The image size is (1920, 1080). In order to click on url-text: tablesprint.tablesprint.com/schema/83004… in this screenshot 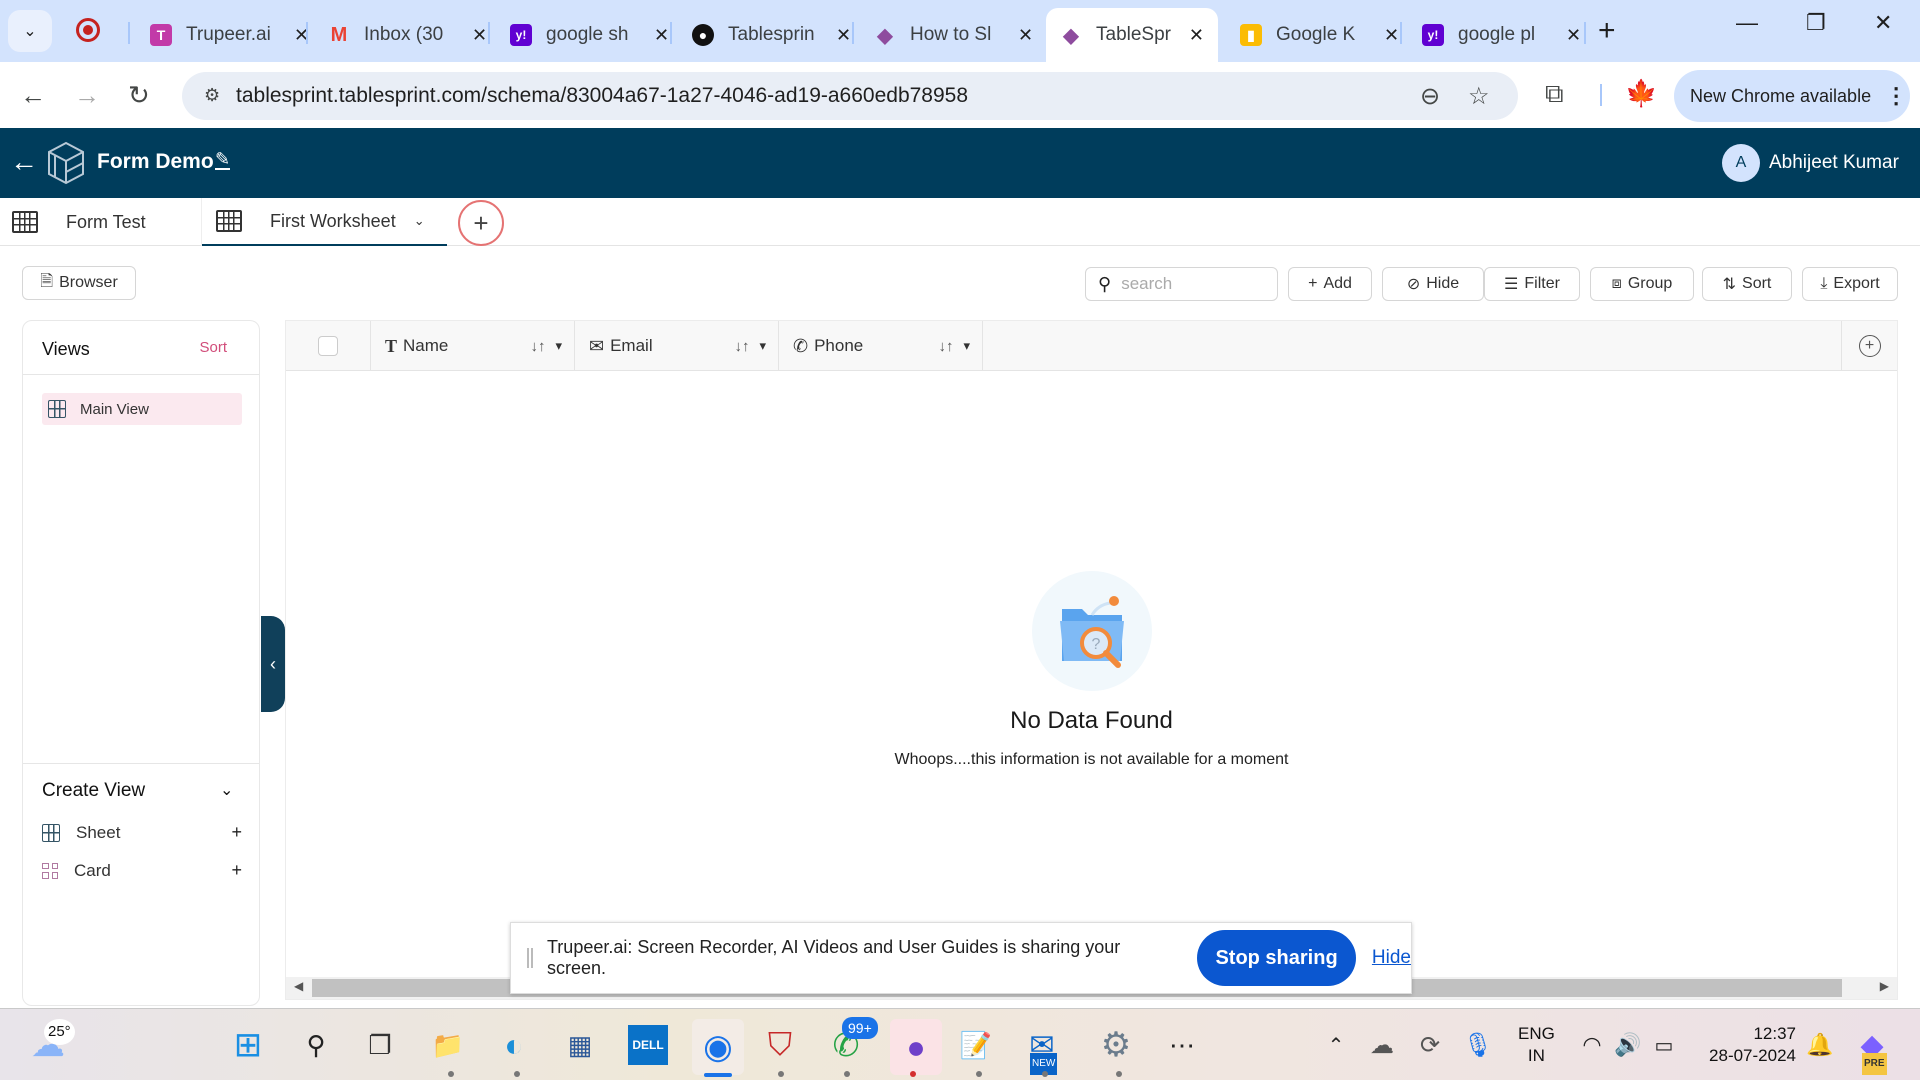, I will do `click(602, 96)`.